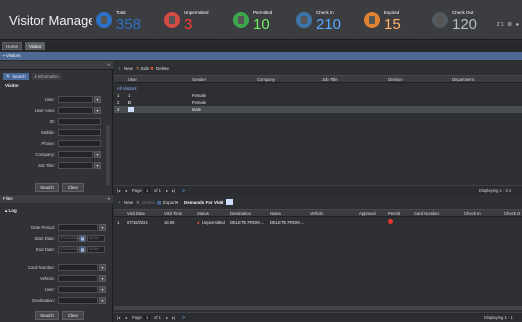 This screenshot has height=322, width=522. Describe the element at coordinates (78, 267) in the screenshot. I see `card-number-input` at that location.